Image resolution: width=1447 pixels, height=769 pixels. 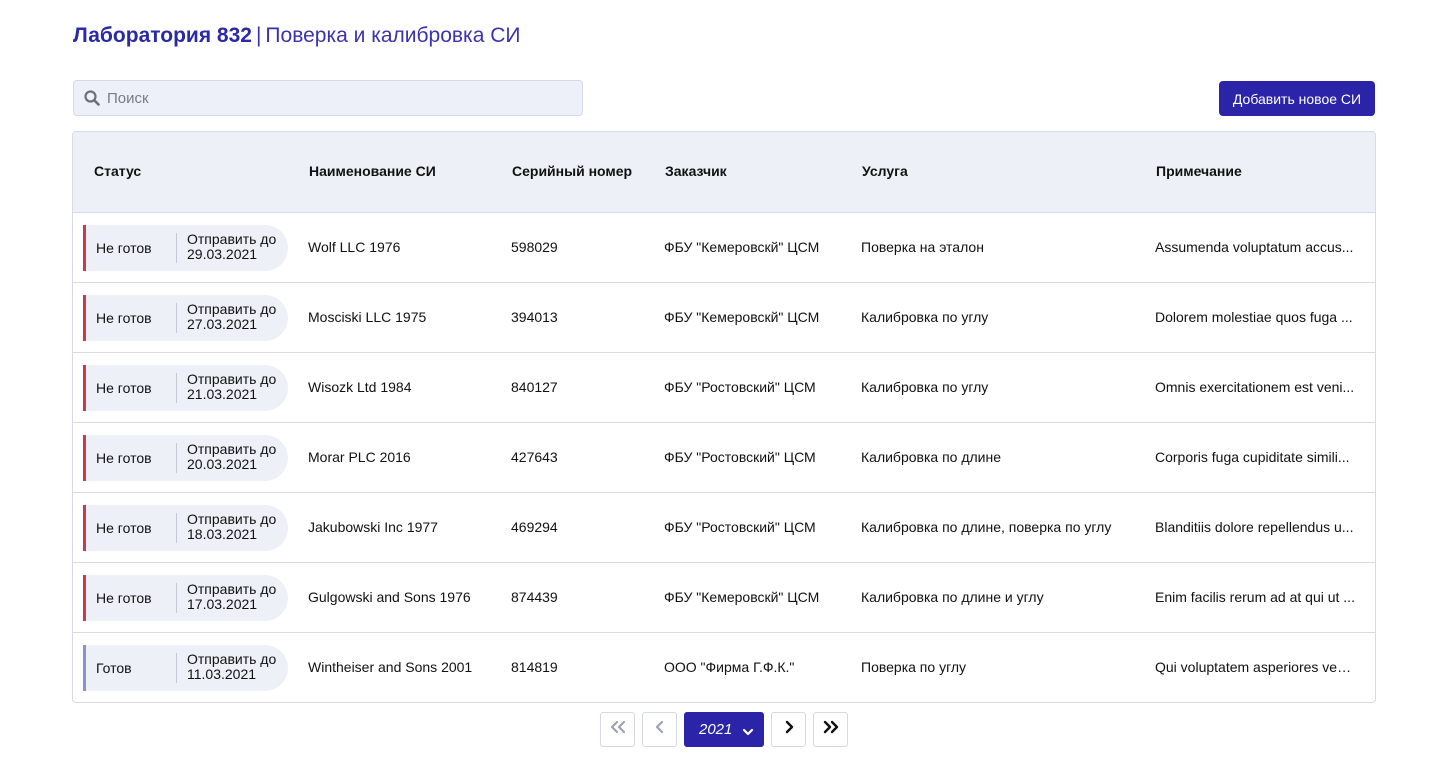 I want to click on next-page-button, so click(x=788, y=729).